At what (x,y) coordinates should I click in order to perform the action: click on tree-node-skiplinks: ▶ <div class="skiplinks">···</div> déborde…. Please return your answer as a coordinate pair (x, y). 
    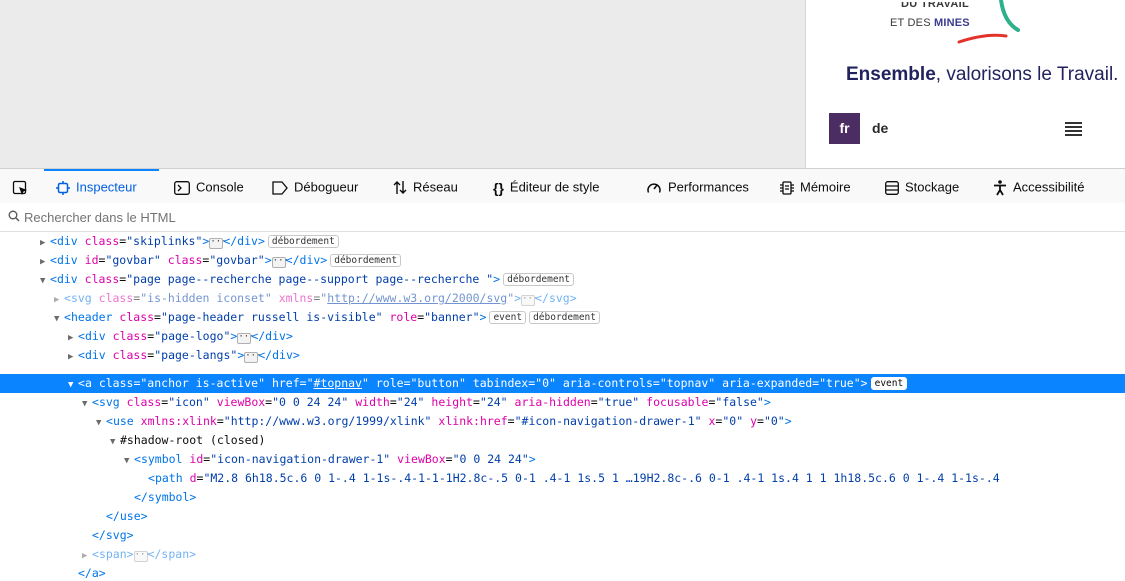
    Looking at the image, I should click on (562, 241).